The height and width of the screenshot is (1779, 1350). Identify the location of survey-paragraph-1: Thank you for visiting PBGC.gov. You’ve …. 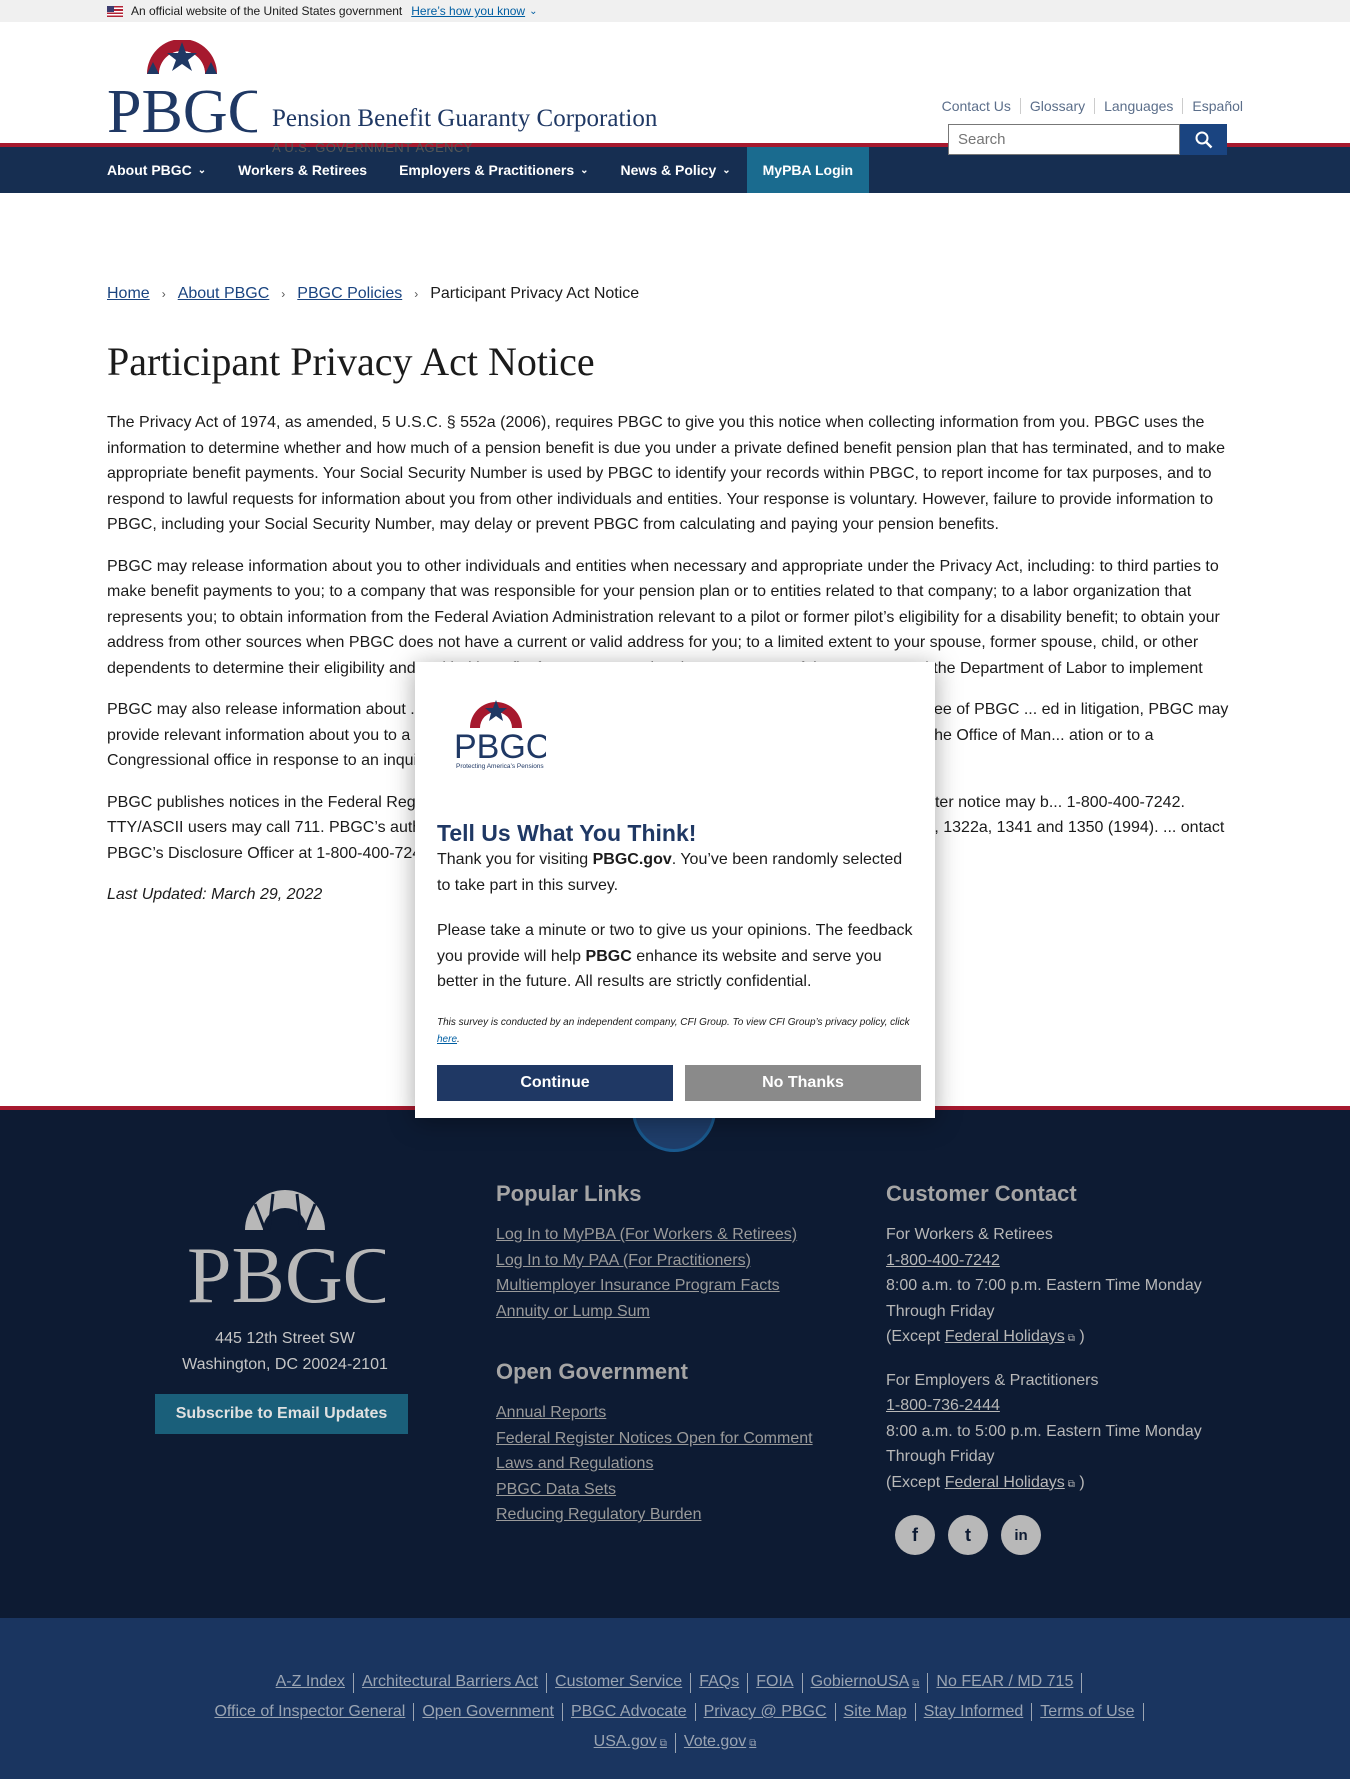
(677, 872).